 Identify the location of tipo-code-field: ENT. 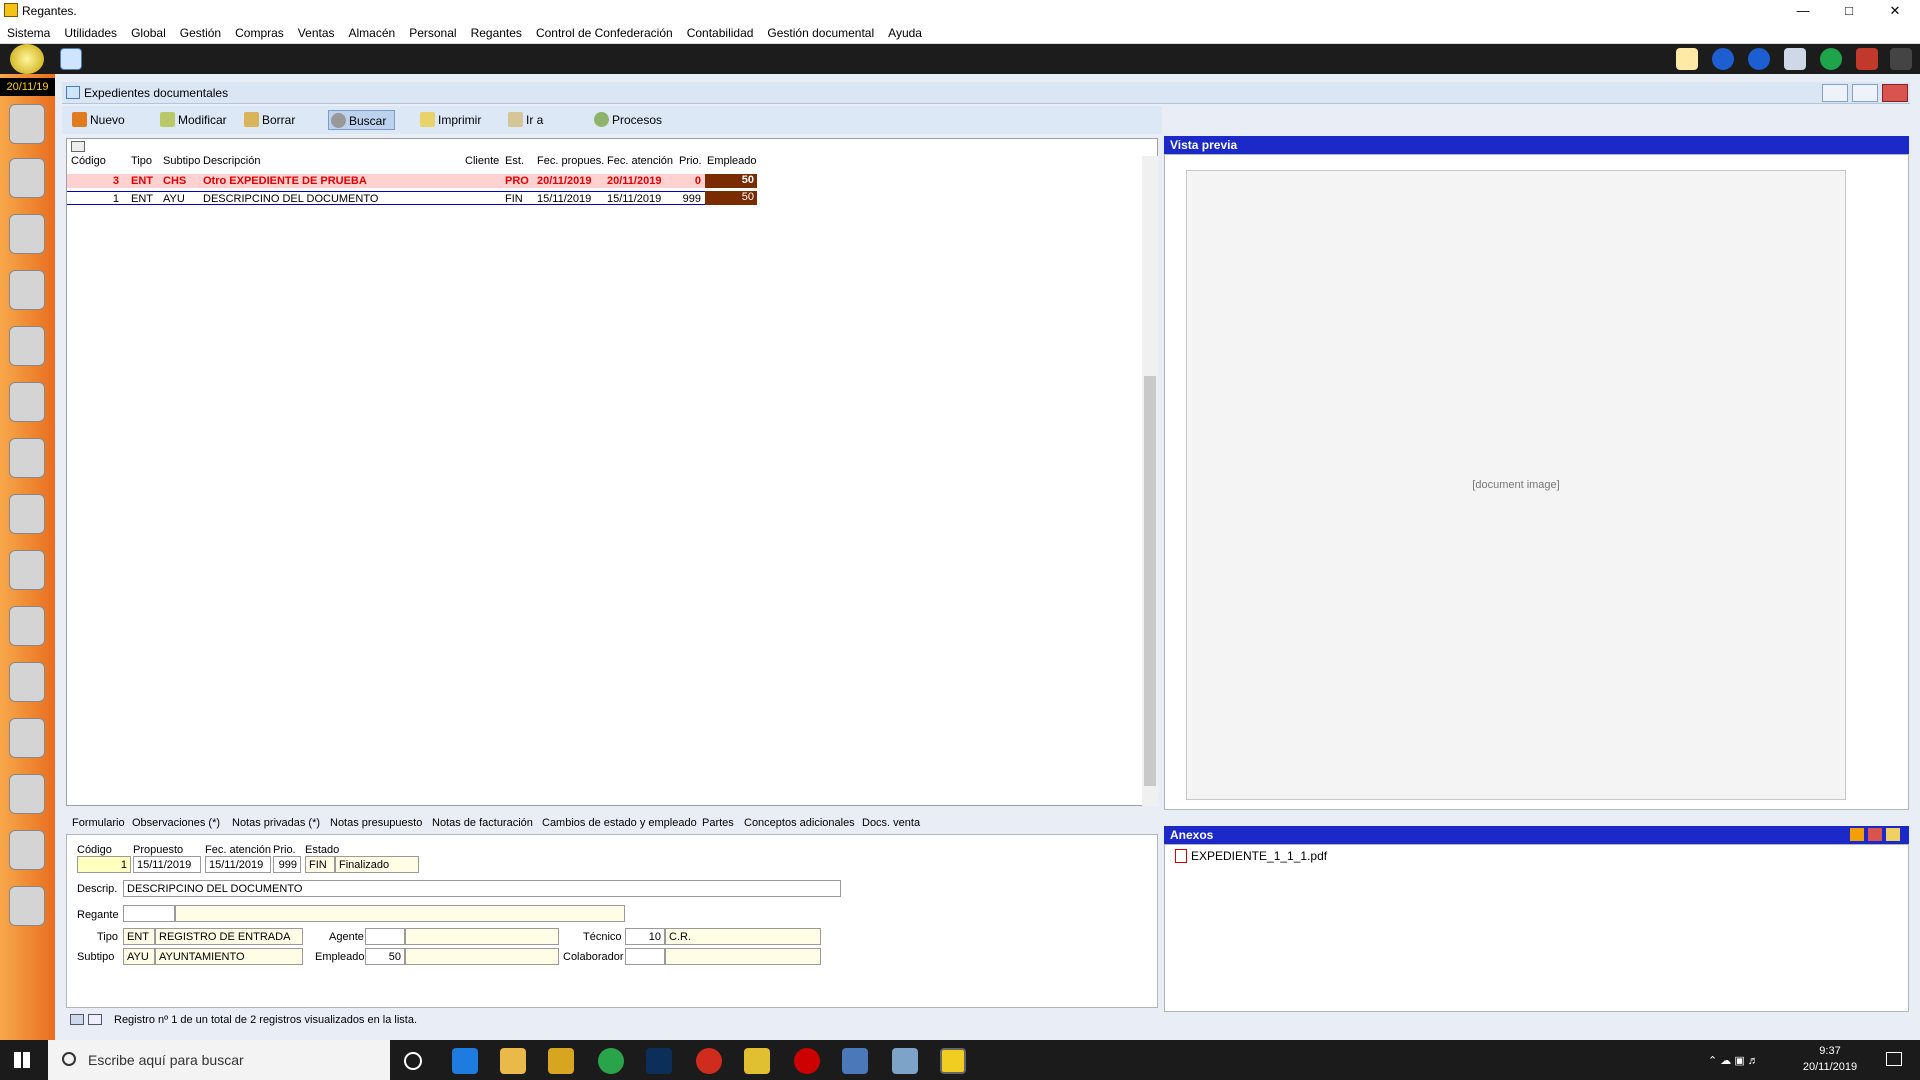
(139, 936).